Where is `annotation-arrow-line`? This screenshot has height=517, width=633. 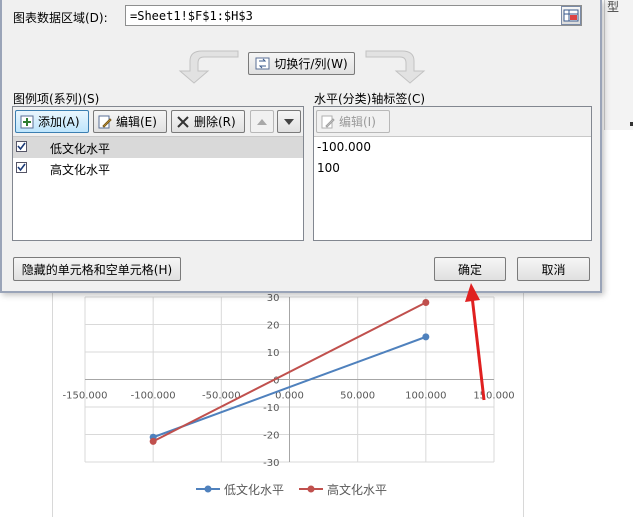
annotation-arrow-line is located at coordinates (478, 348).